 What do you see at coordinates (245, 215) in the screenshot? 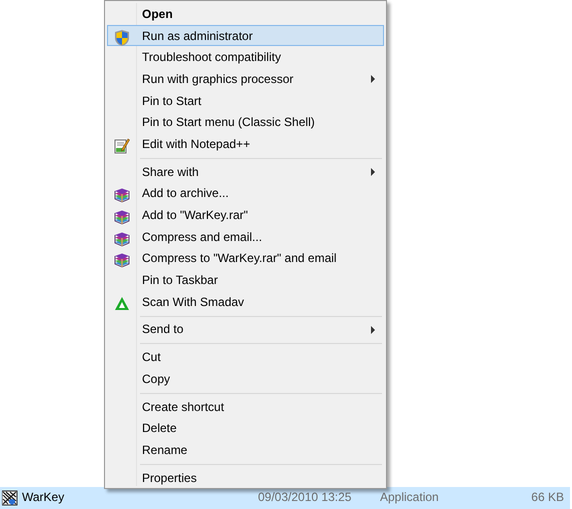
I see `menu-item: Add to "WarKey.rar"` at bounding box center [245, 215].